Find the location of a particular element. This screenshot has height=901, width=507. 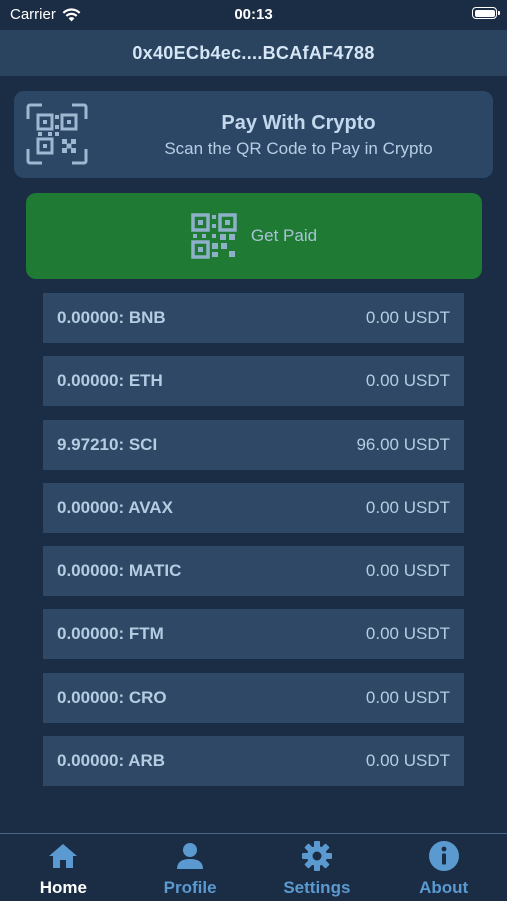

tab-profile: Profile is located at coordinates (190, 867).